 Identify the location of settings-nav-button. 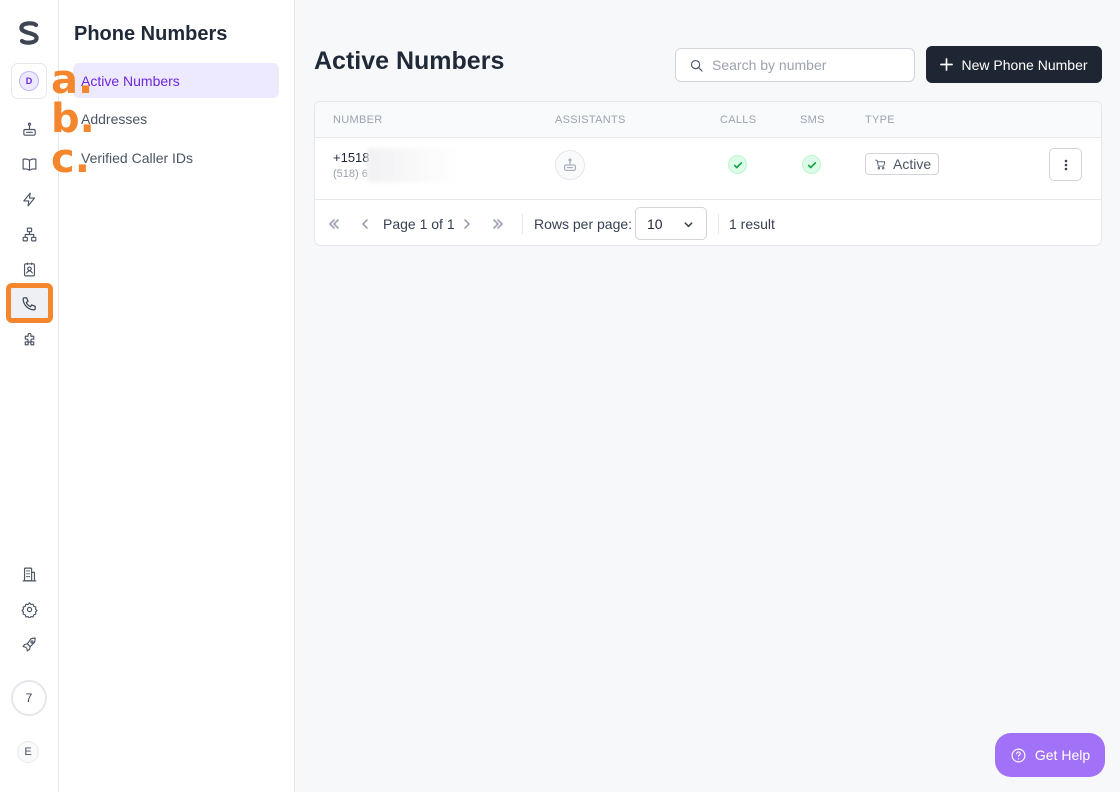
(29, 609).